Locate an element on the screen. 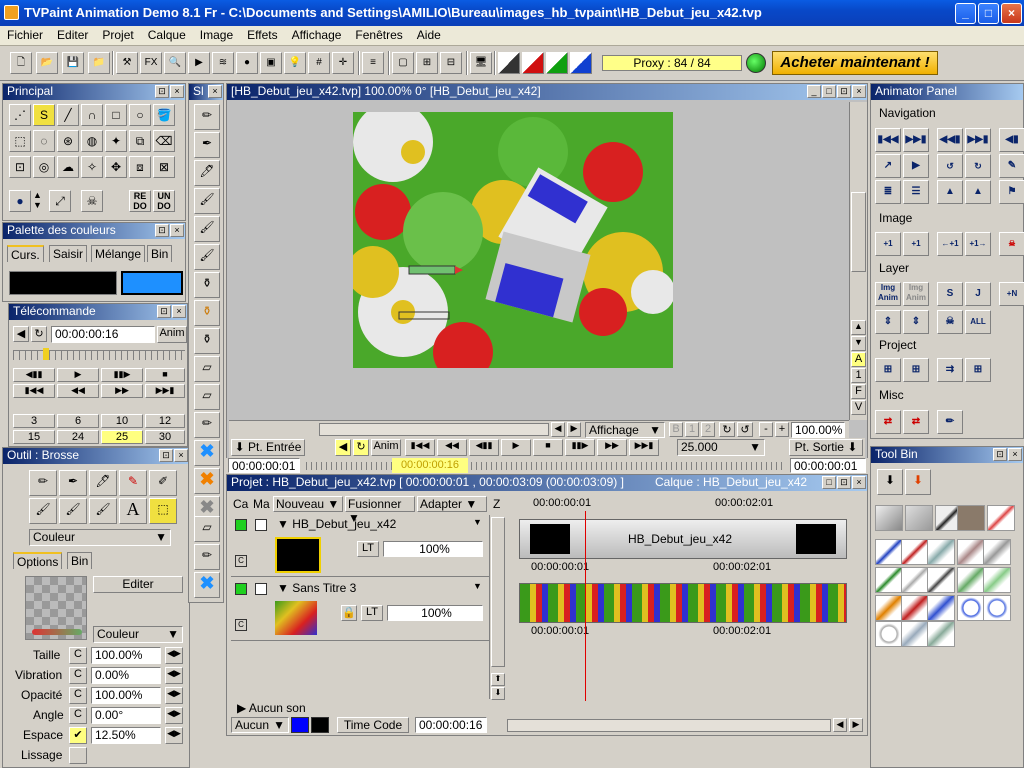  sound-toggle-icon: ◀ is located at coordinates (343, 447).